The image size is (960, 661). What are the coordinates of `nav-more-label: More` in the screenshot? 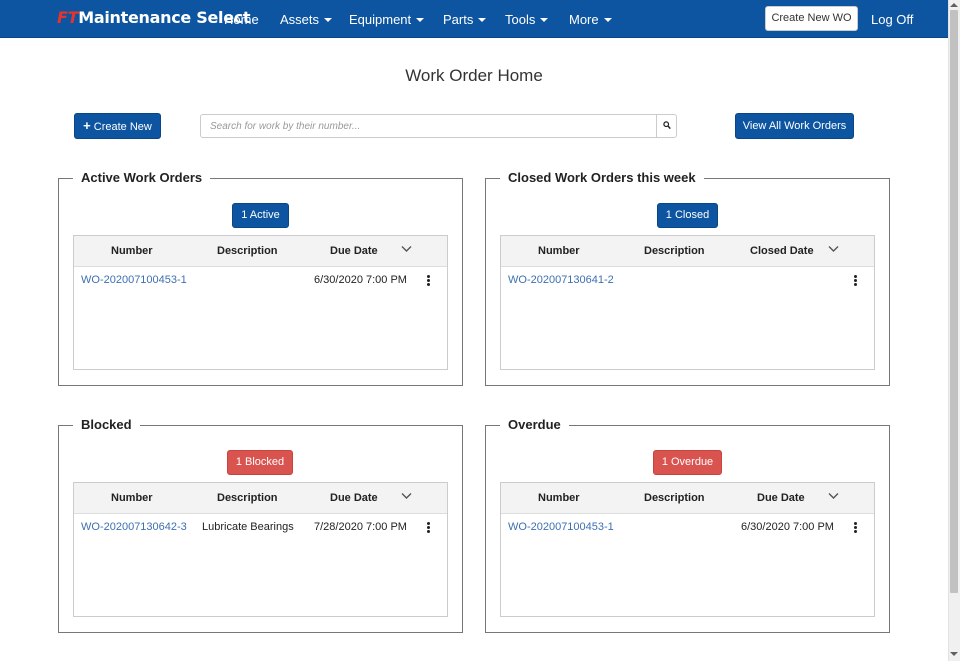 It's located at (584, 19).